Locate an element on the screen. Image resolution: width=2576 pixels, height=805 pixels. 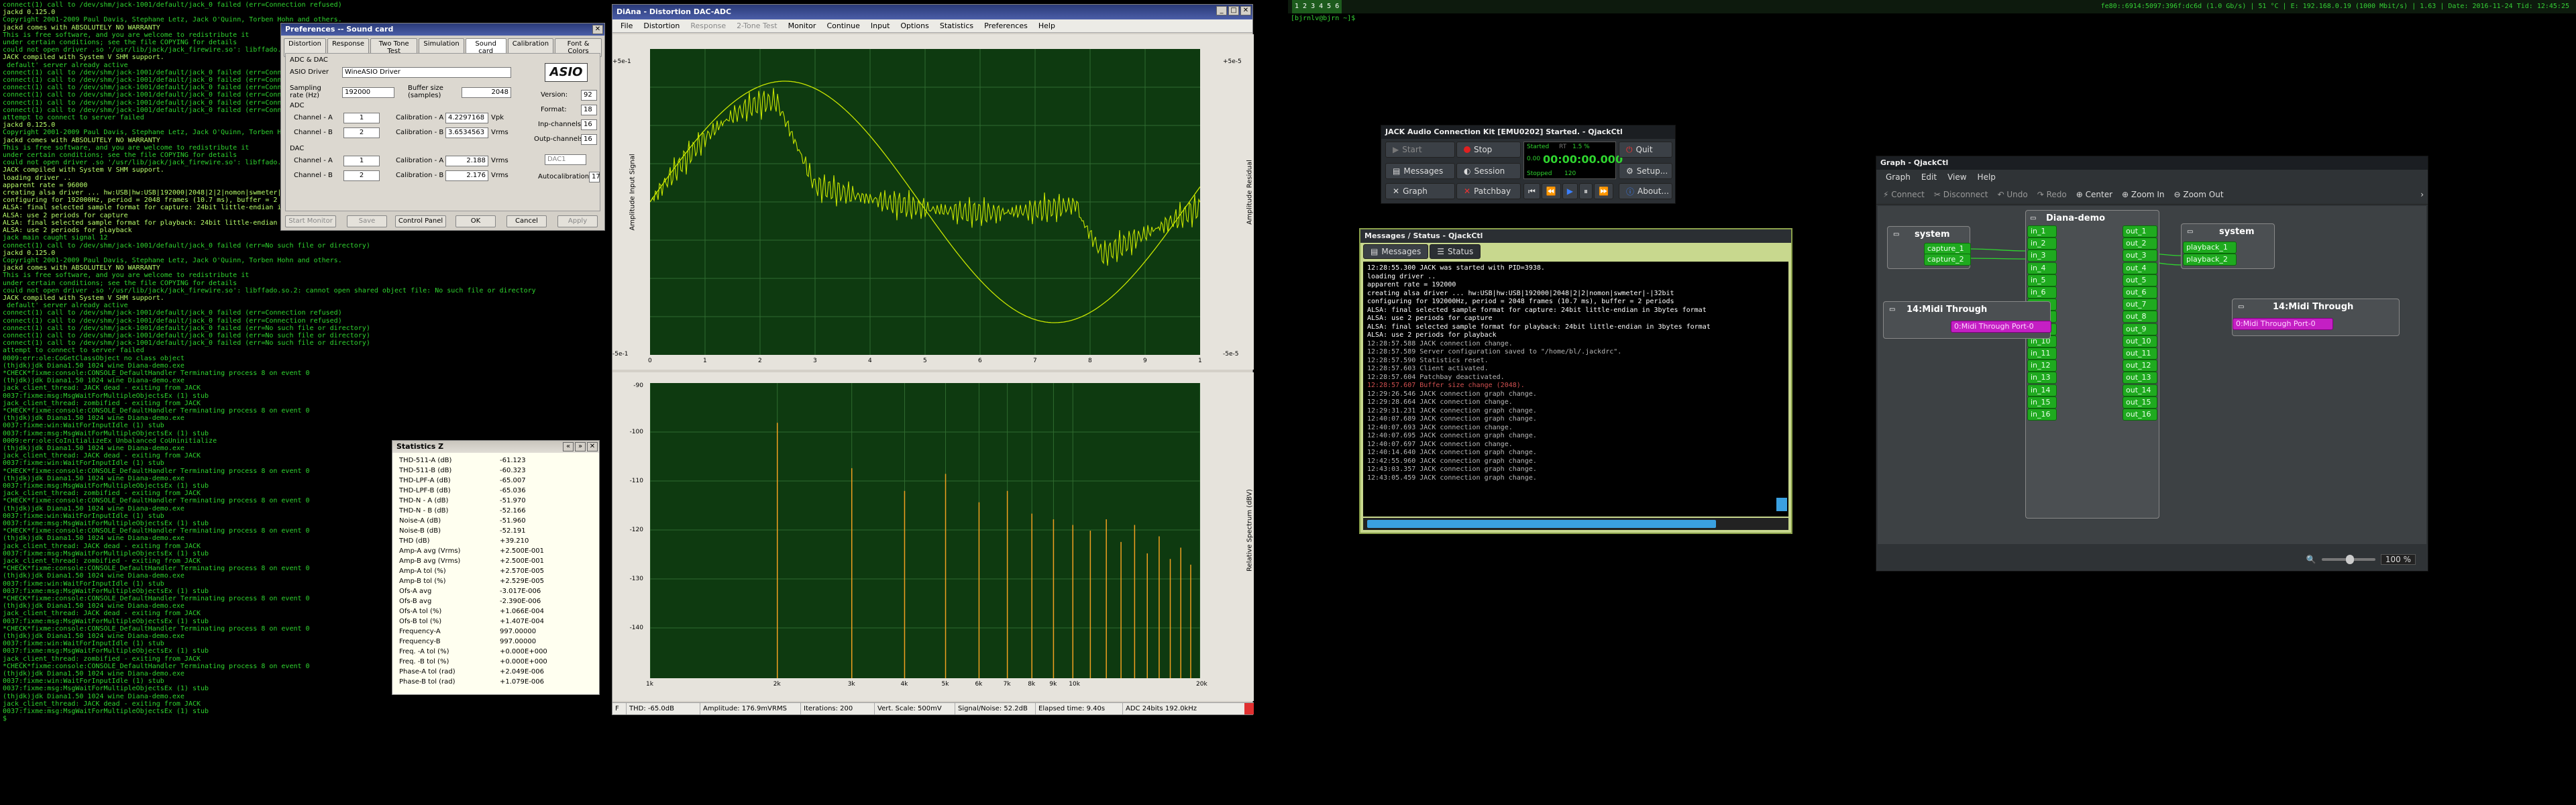
diana-in-port: in_16 is located at coordinates (2042, 415).